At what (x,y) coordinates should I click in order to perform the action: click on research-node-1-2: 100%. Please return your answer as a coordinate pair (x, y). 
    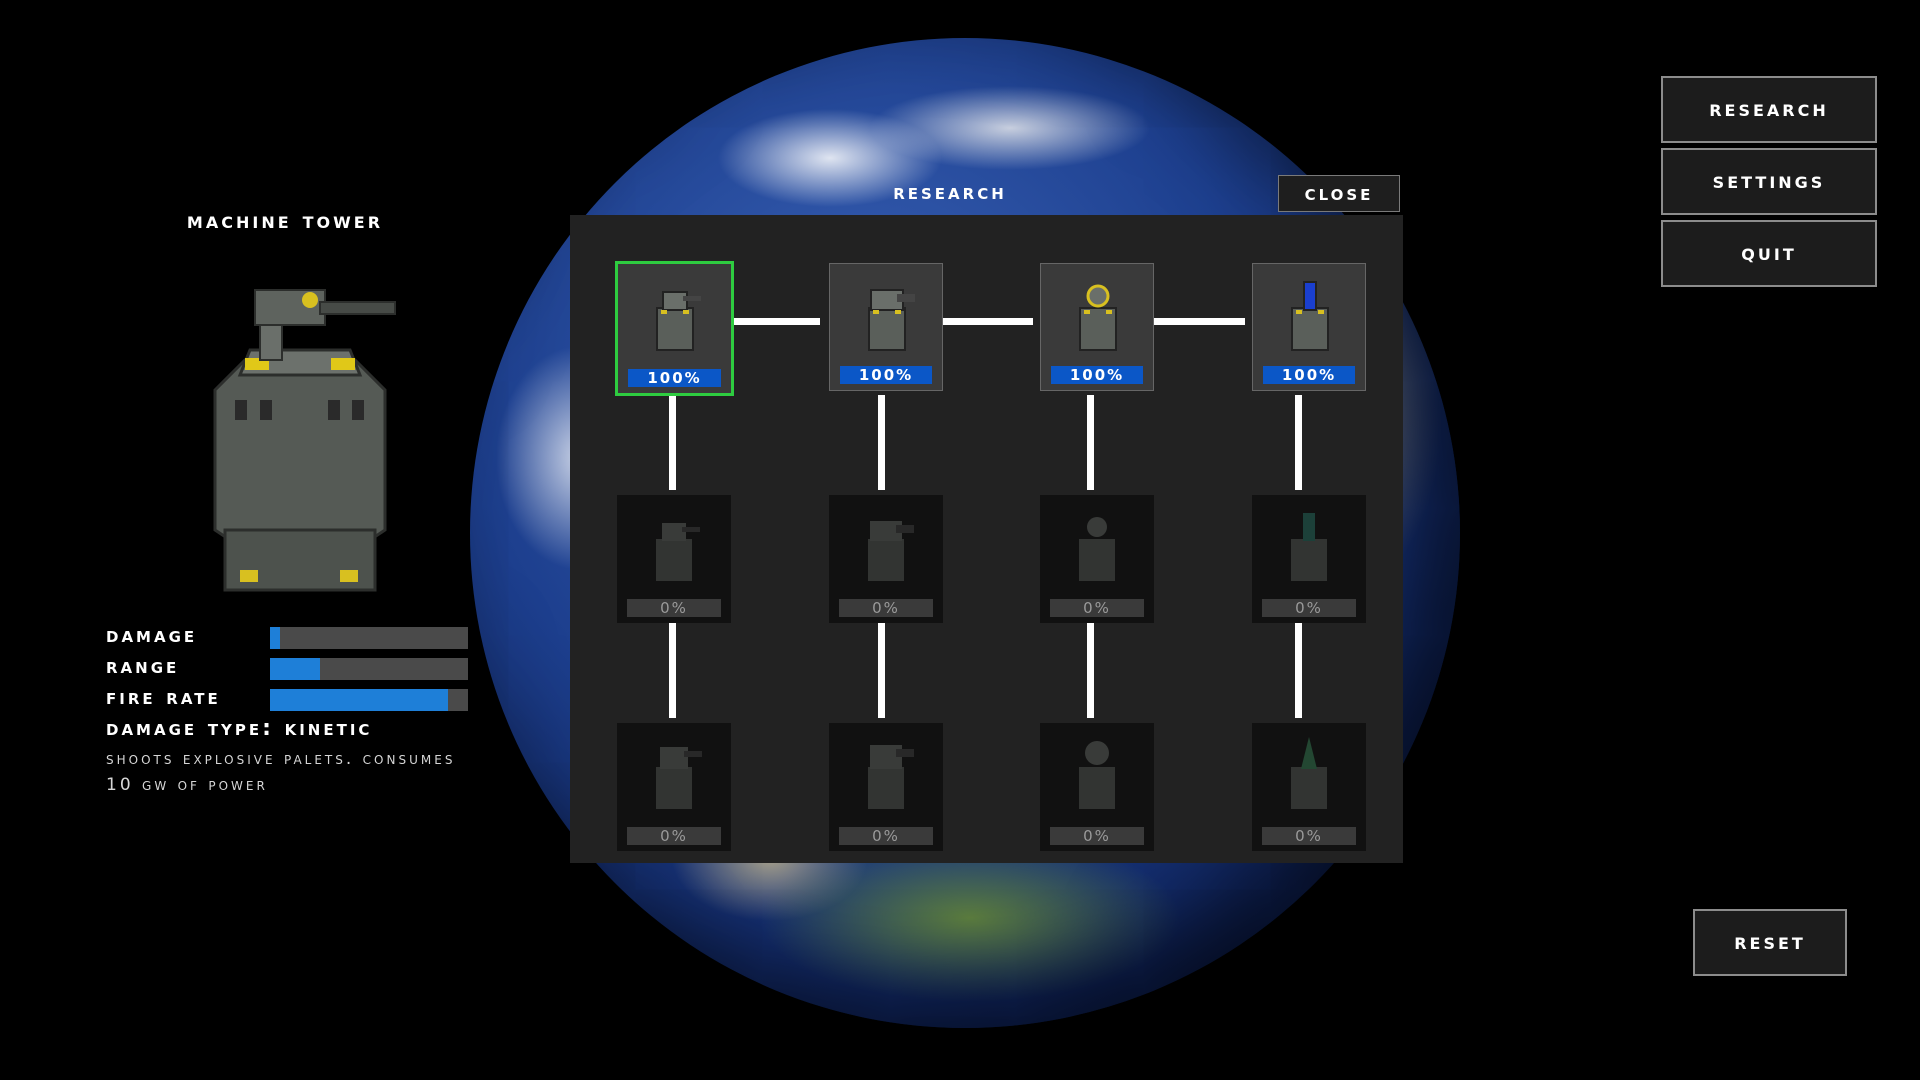
    Looking at the image, I should click on (886, 327).